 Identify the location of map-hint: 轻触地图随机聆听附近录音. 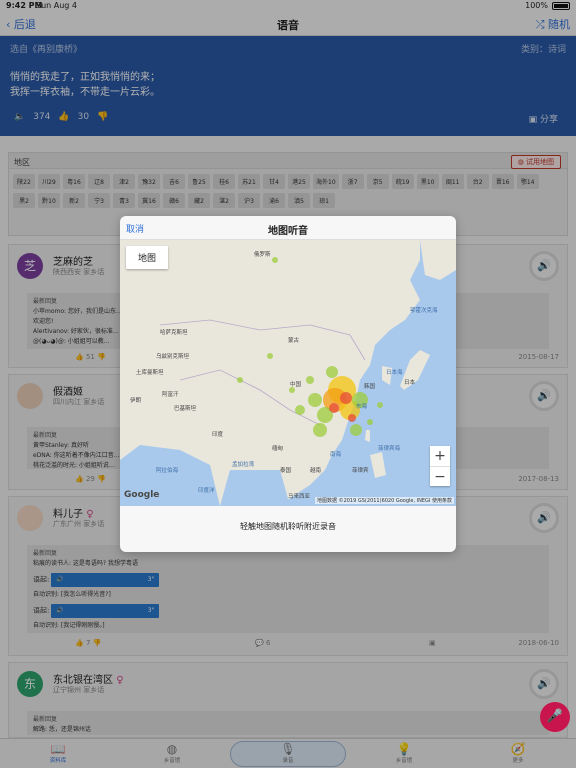
(288, 526).